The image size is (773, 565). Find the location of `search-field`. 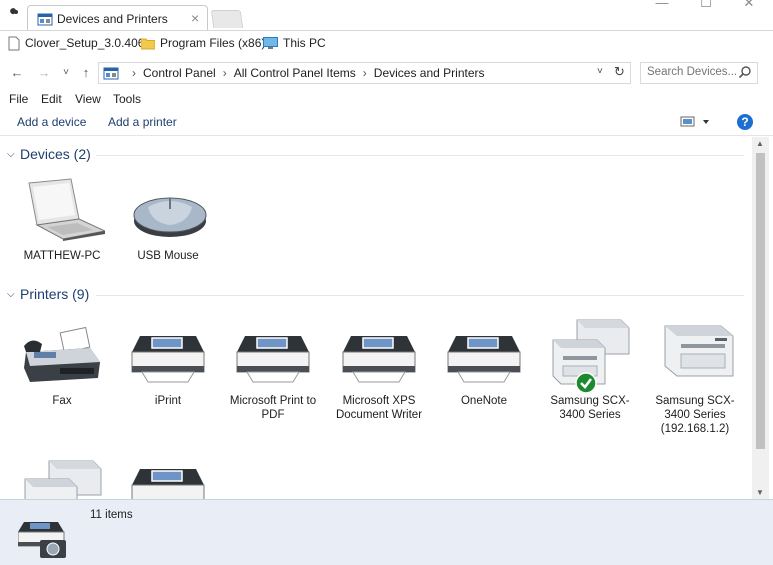

search-field is located at coordinates (699, 73).